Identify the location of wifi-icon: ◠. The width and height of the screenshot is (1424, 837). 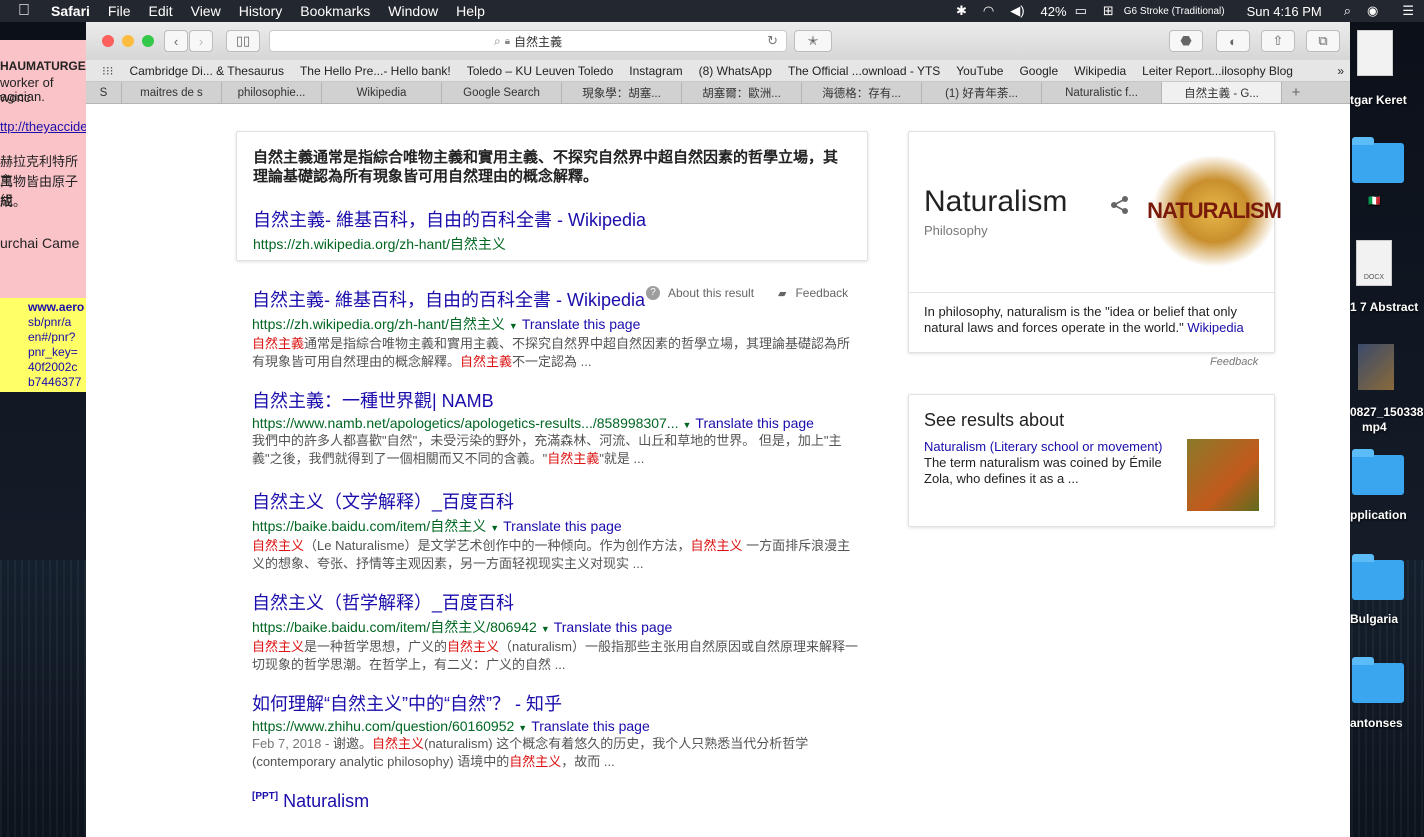
(988, 11).